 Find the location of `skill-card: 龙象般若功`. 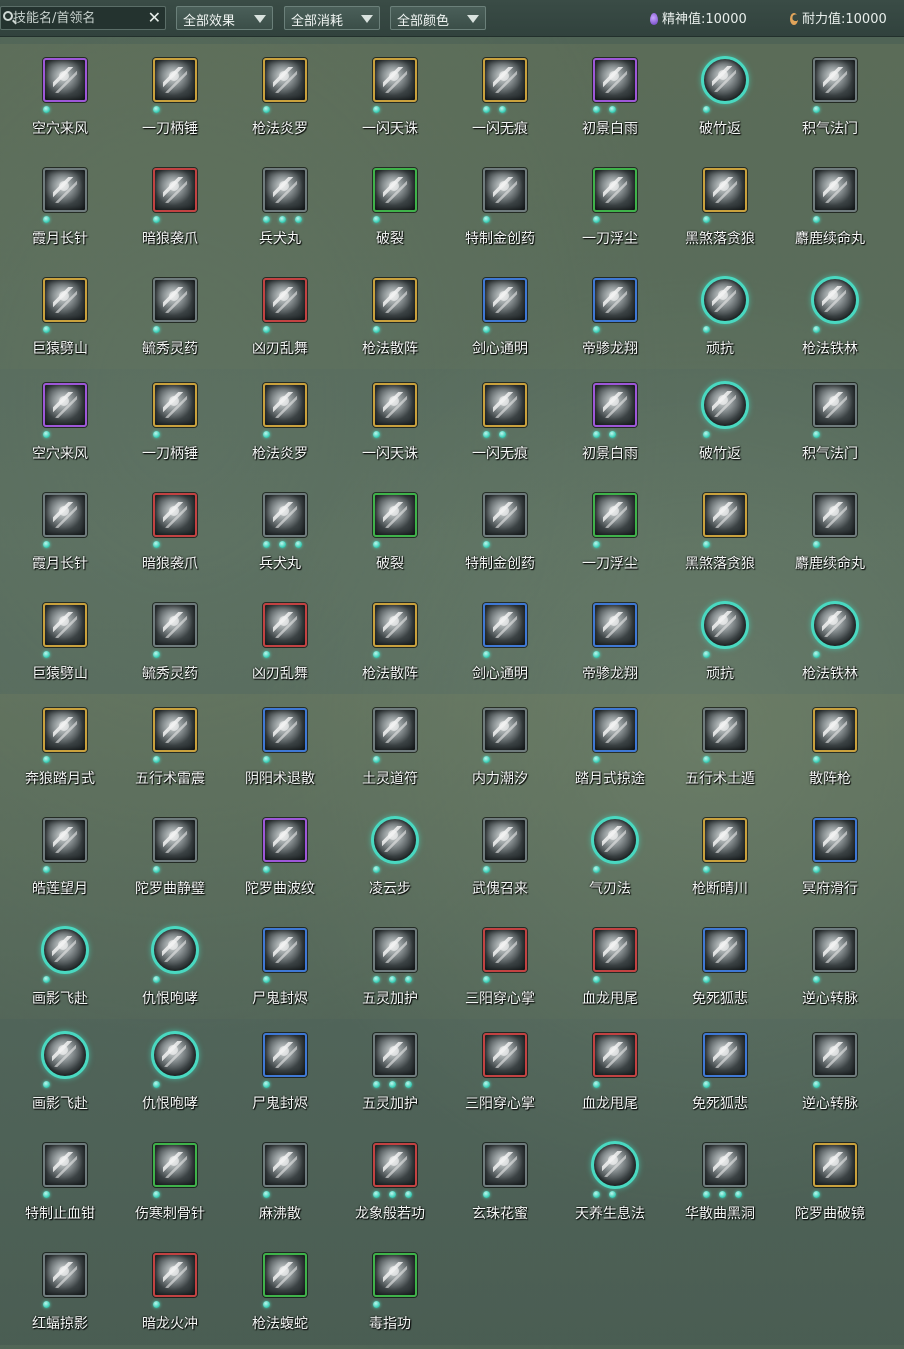

skill-card: 龙象般若功 is located at coordinates (390, 1184).